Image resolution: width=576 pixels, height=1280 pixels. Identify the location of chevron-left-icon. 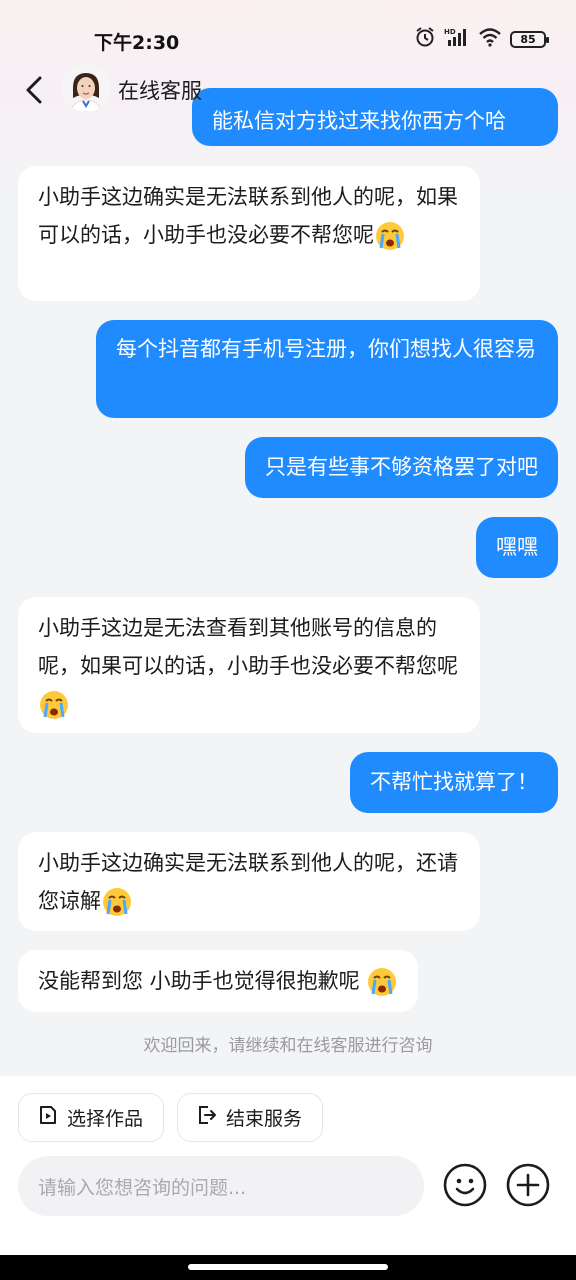
(36, 94).